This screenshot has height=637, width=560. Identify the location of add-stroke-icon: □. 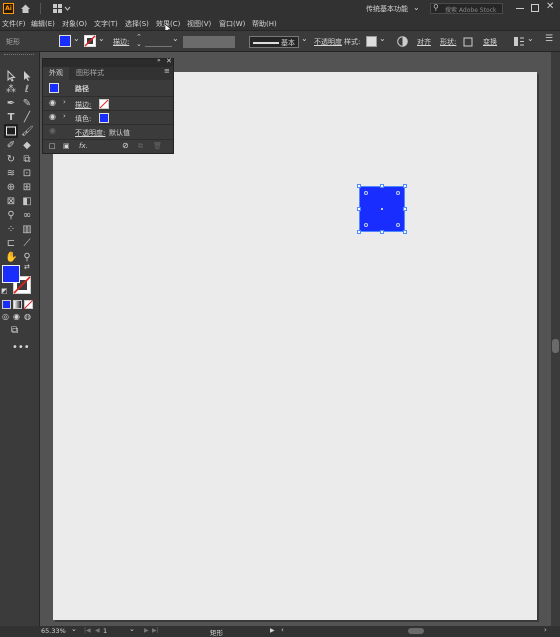
(52, 146).